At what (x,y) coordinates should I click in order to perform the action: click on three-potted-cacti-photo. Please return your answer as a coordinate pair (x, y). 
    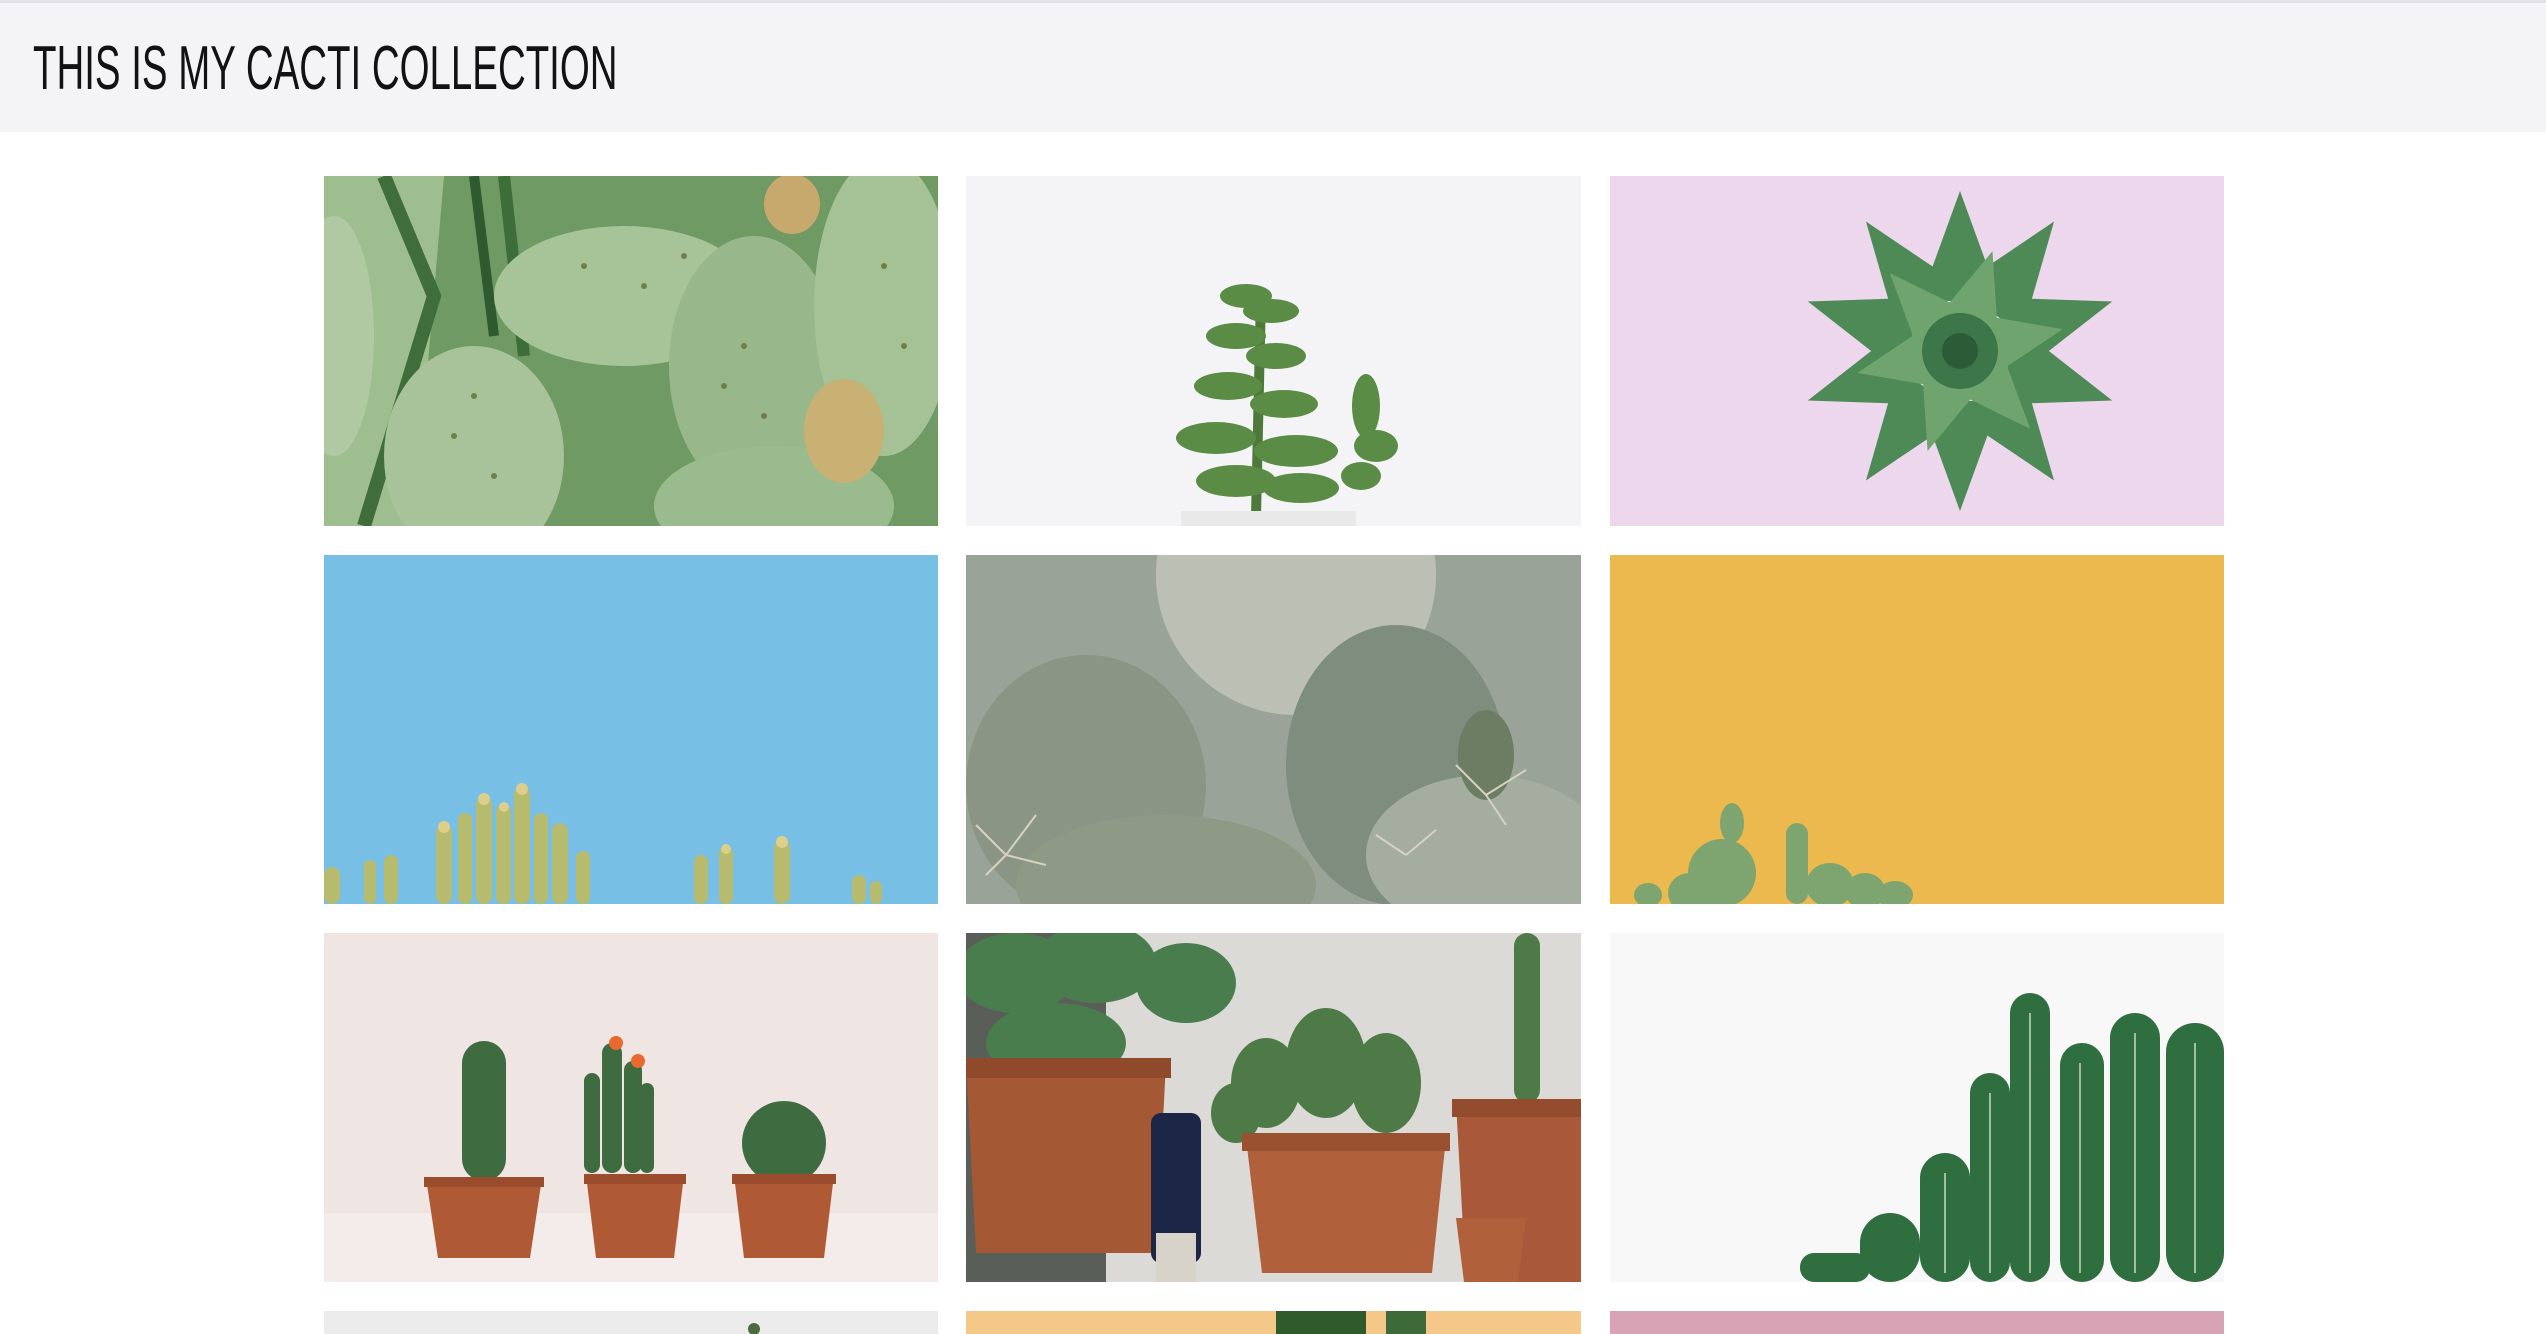
    Looking at the image, I should click on (631, 1107).